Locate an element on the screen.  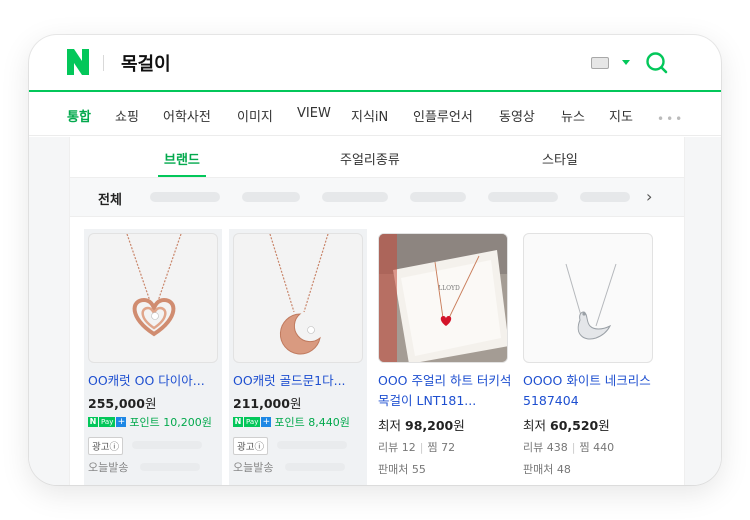
tab-video: 동영상 is located at coordinates (517, 115).